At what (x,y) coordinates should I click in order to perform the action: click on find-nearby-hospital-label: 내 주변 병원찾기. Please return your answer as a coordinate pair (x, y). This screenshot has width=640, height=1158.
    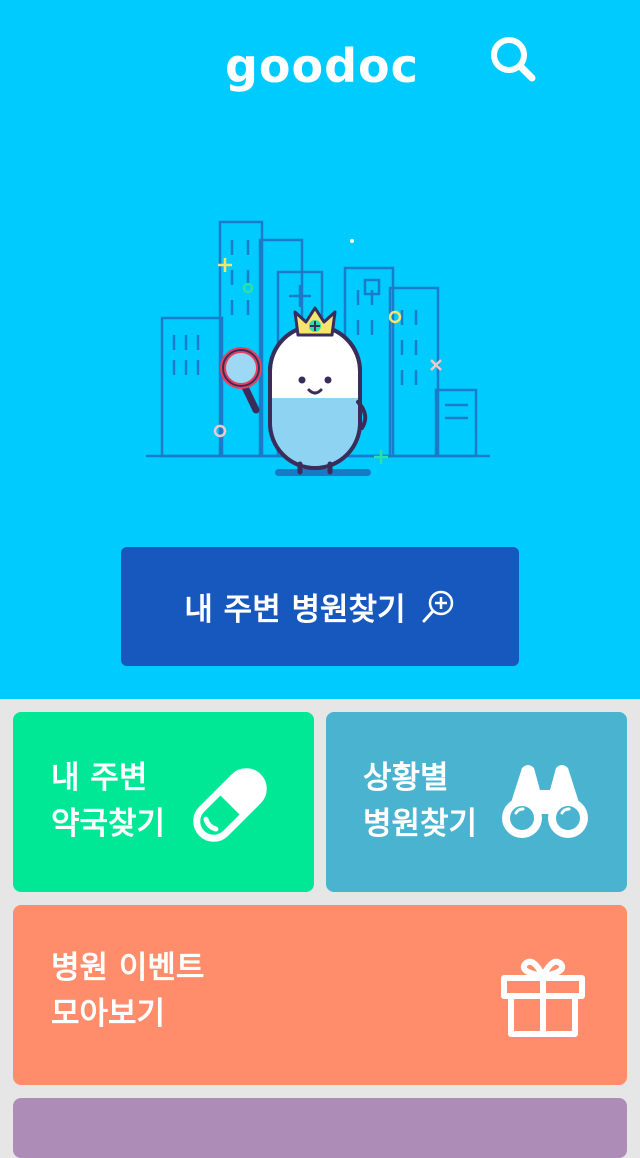
    Looking at the image, I should click on (295, 610).